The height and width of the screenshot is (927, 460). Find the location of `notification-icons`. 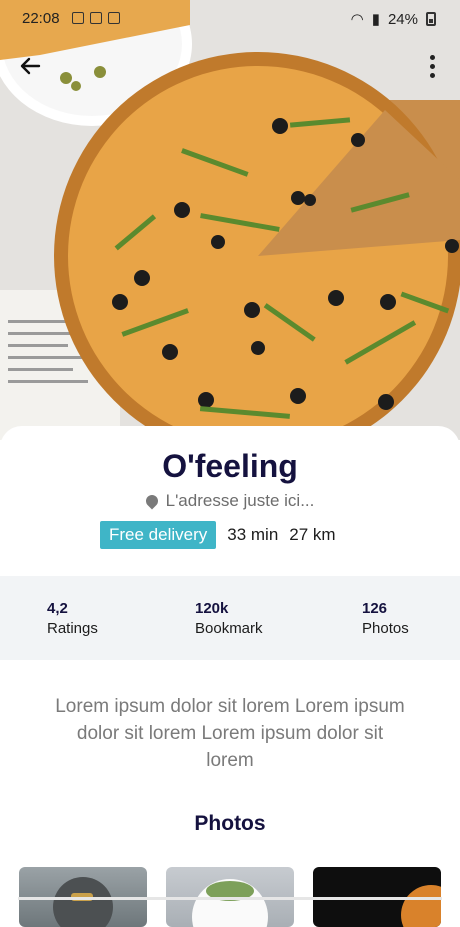

notification-icons is located at coordinates (96, 18).